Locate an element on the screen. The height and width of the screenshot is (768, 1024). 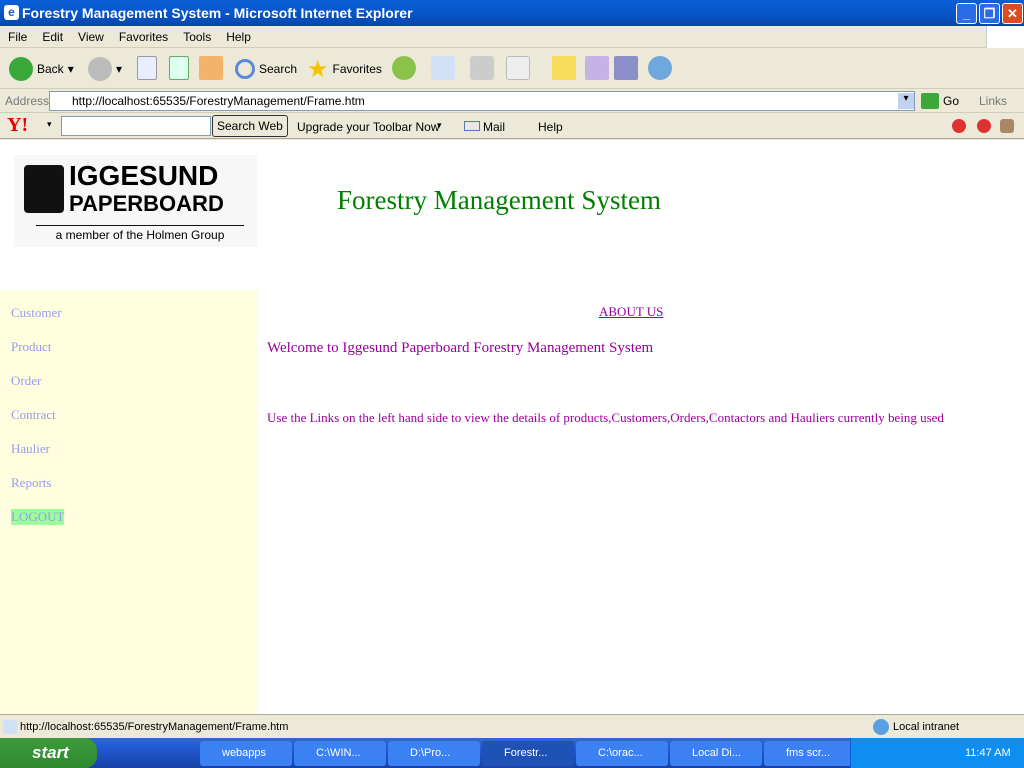
history-icon is located at coordinates (404, 68).